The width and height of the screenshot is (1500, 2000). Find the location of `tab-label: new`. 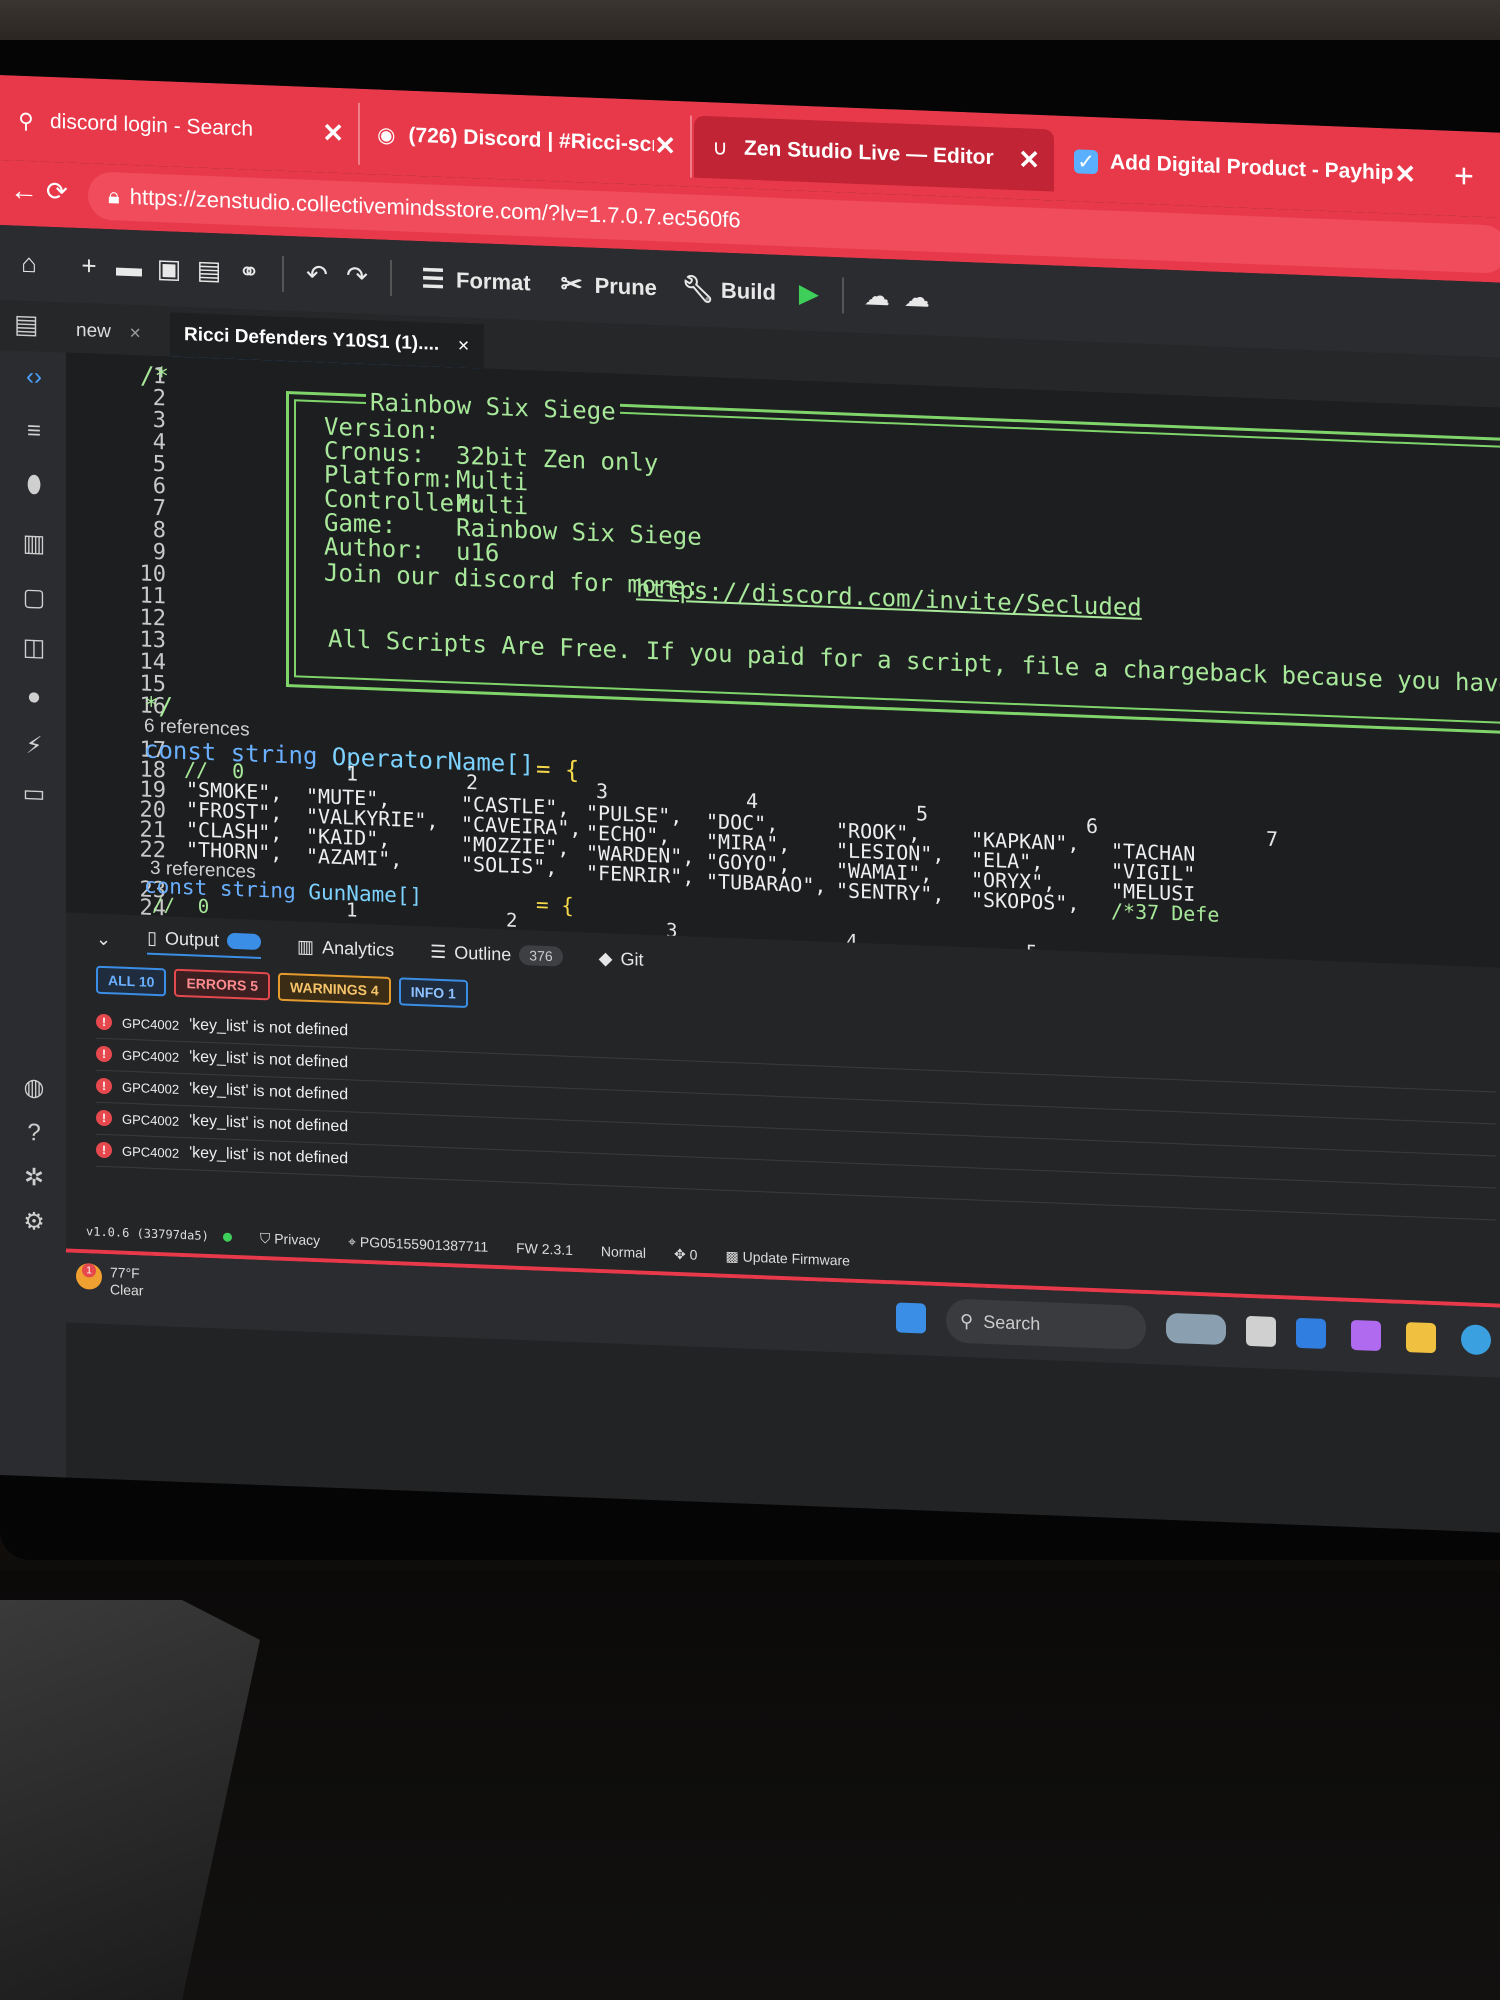

tab-label: new is located at coordinates (93, 331).